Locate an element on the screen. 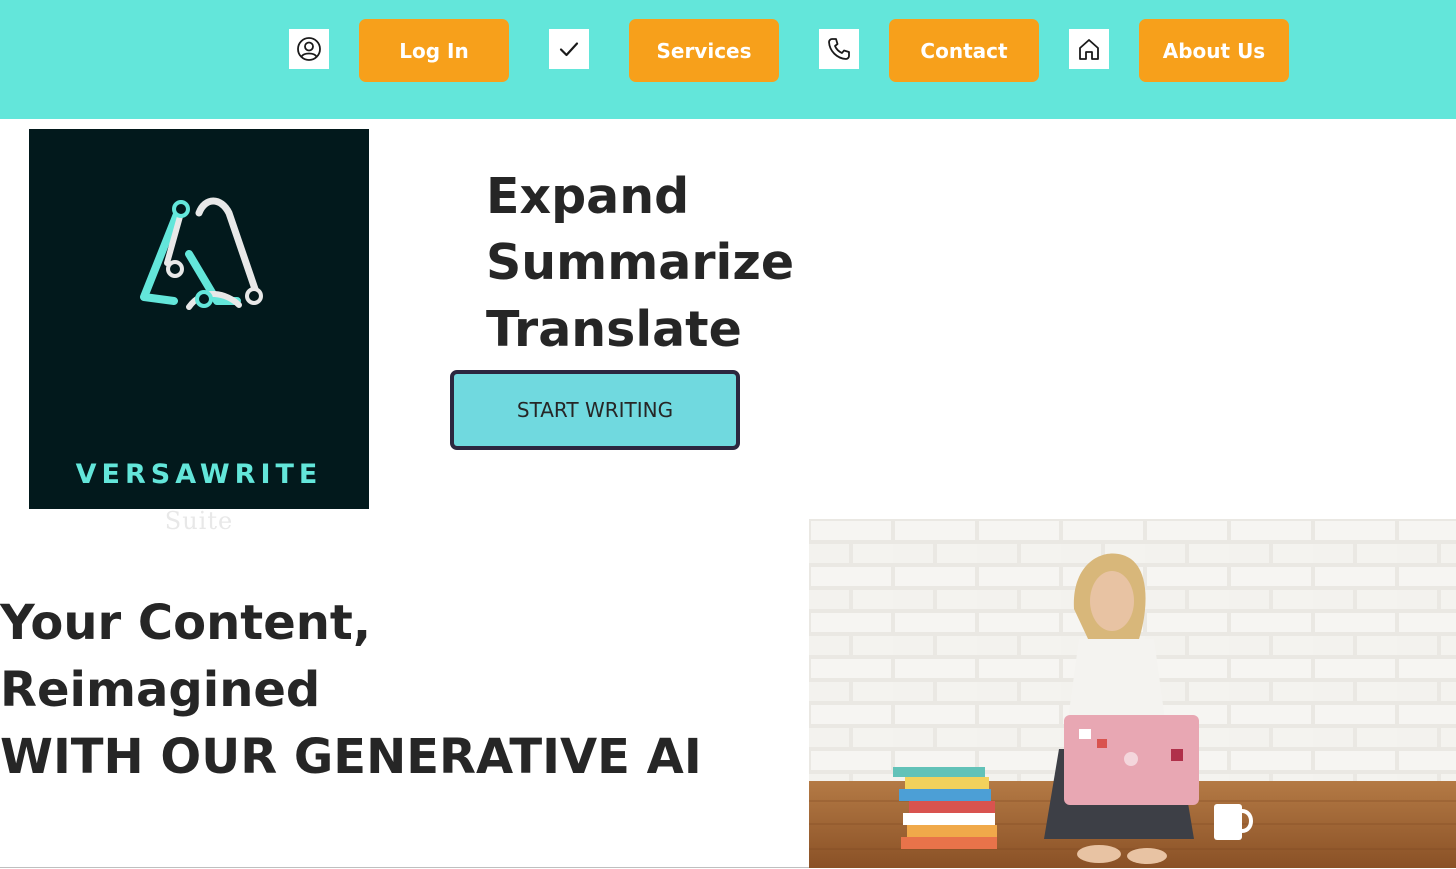  services-button: Services is located at coordinates (704, 50).